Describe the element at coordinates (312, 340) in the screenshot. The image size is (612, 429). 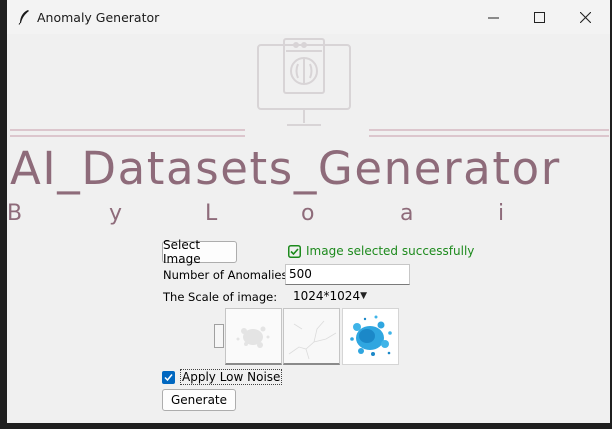
I see `crack-texture-image` at that location.